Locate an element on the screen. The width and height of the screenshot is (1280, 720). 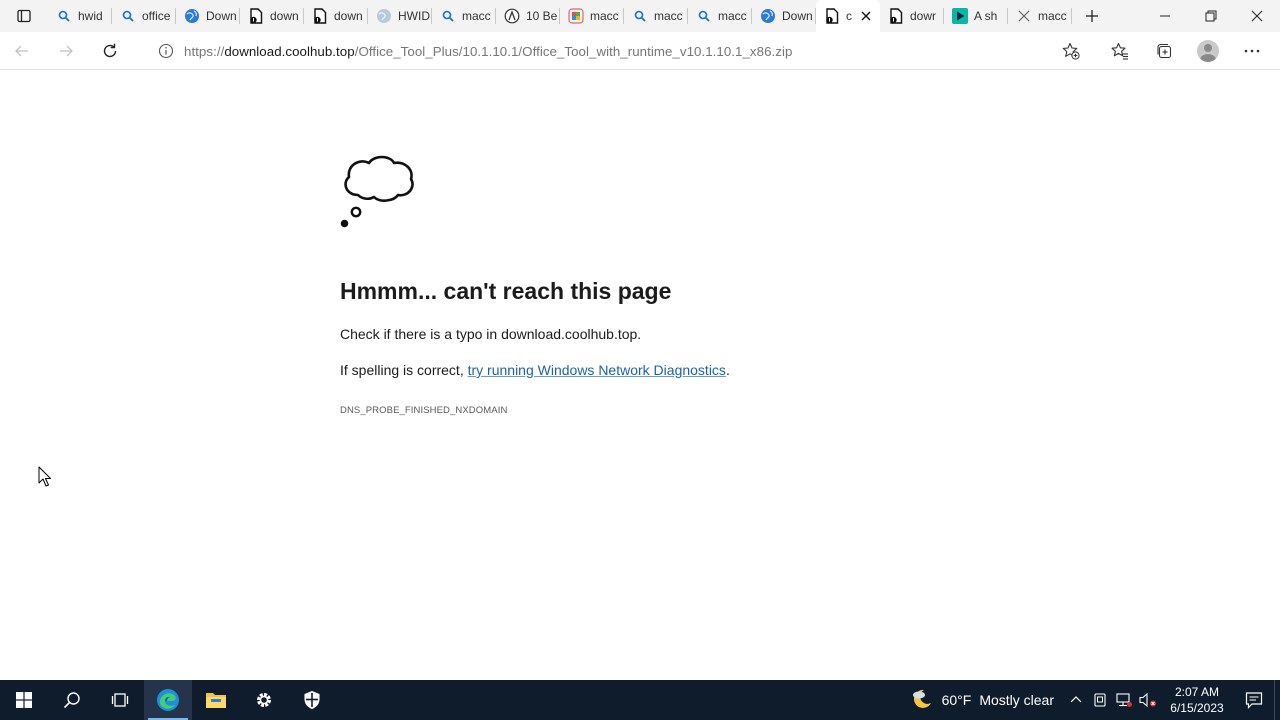
task-view-button is located at coordinates (120, 700).